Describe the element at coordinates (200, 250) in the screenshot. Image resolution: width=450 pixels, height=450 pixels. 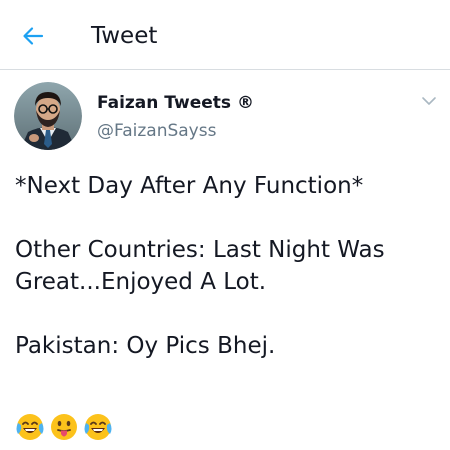
I see `tweet-line: Other Countries: Last Night Was` at that location.